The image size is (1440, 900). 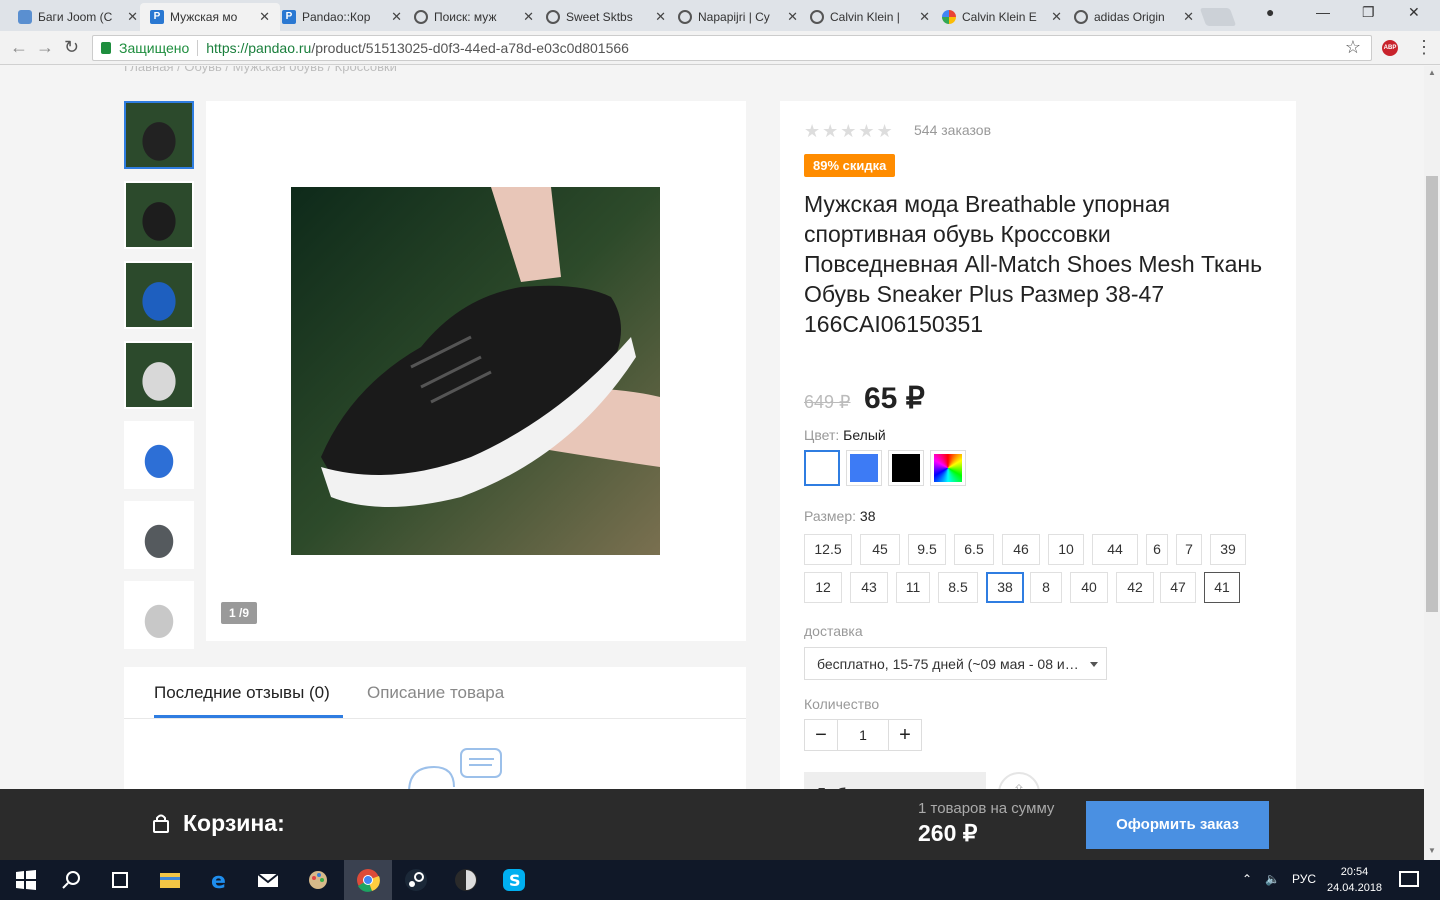 I want to click on size-option: 12, so click(x=823, y=587).